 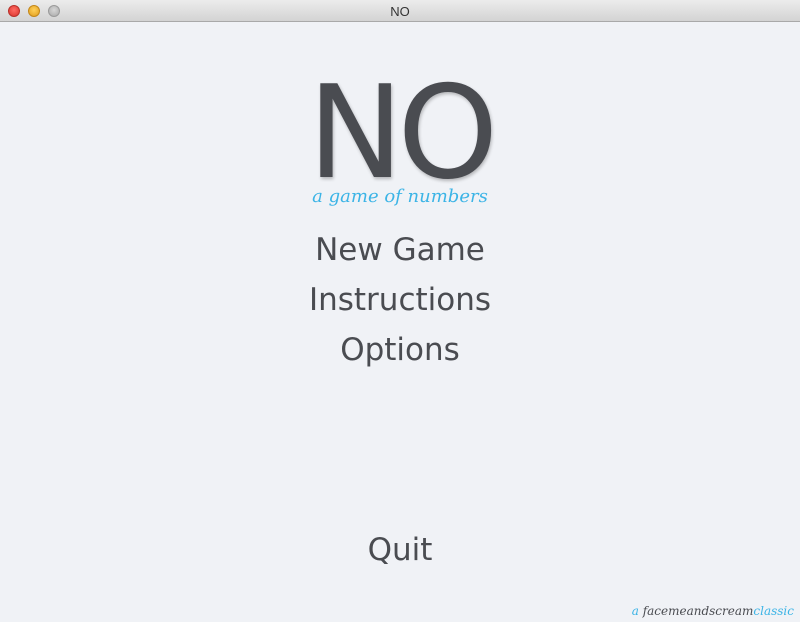 I want to click on quit-button: Quit, so click(x=400, y=550).